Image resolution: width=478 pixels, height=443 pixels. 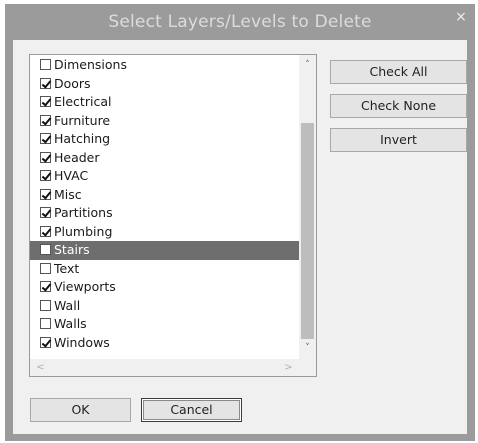 What do you see at coordinates (165, 139) in the screenshot?
I see `list-item: Hatching` at bounding box center [165, 139].